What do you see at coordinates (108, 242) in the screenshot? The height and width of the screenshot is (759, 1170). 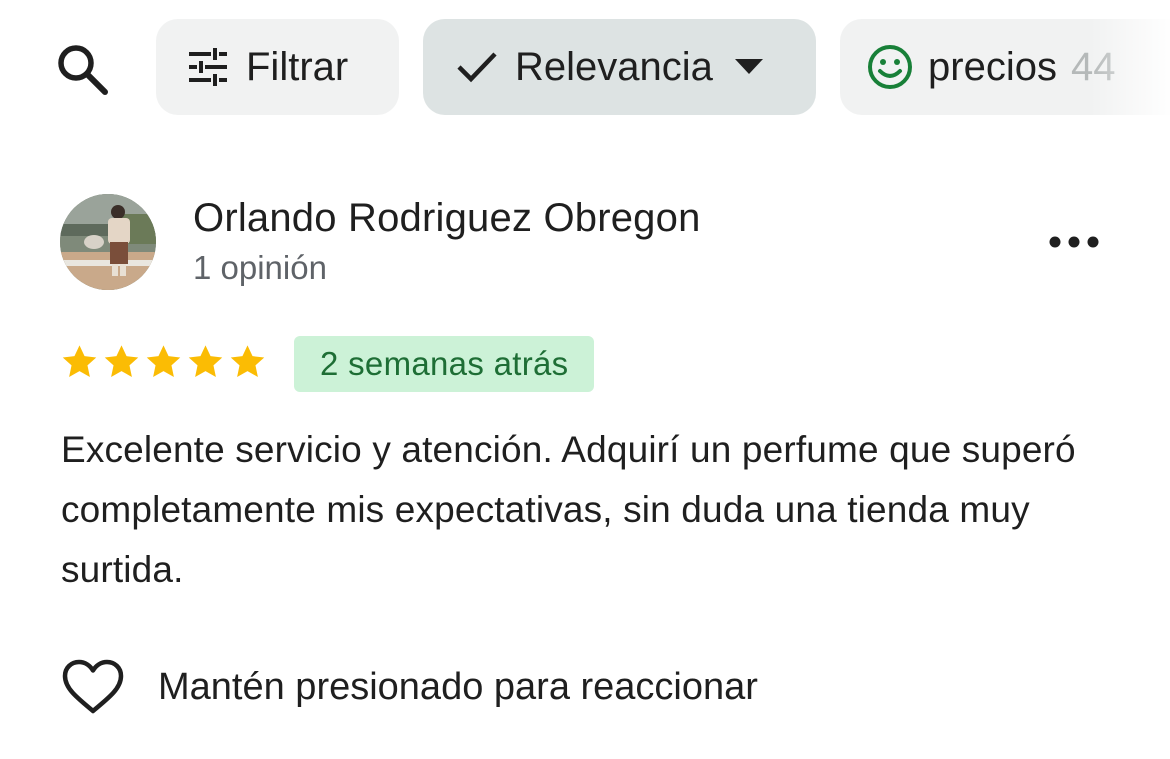 I see `avatar` at bounding box center [108, 242].